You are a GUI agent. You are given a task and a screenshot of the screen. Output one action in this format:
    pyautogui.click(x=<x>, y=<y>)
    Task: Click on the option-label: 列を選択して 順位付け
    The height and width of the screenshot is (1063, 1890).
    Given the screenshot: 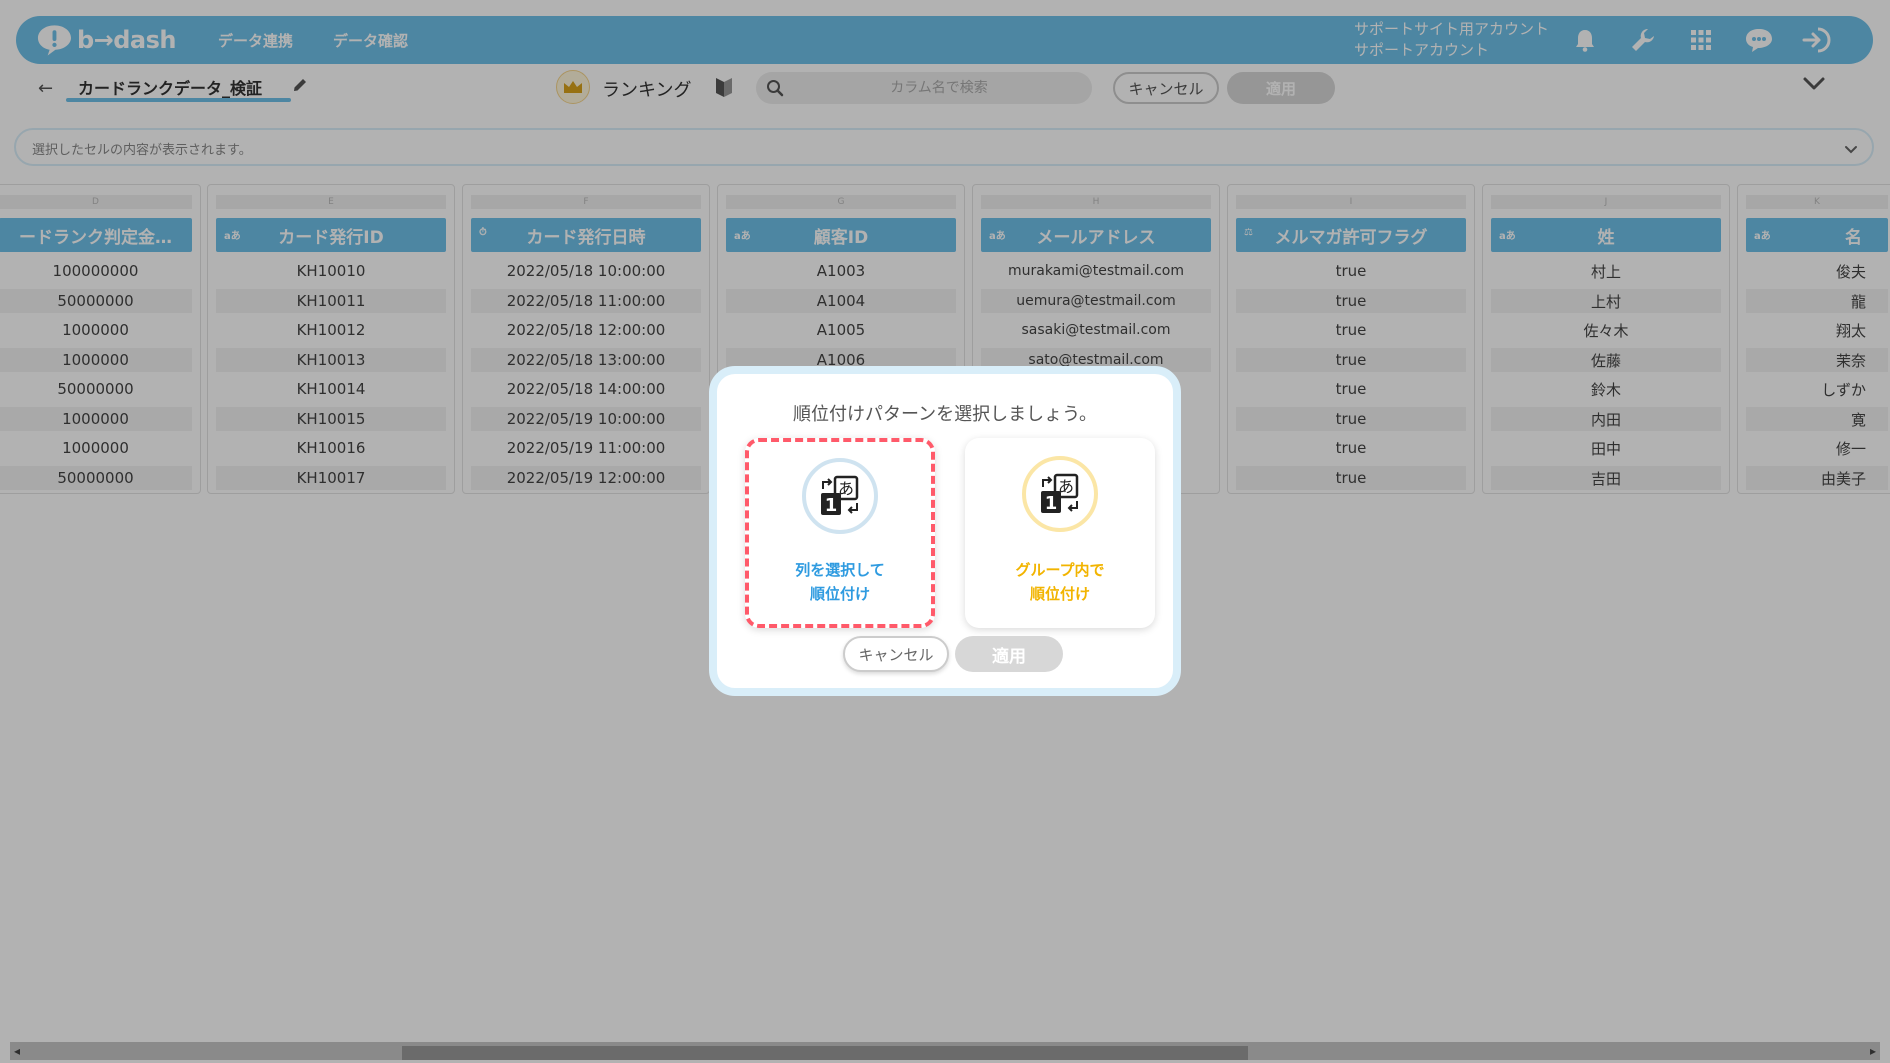 What is the action you would take?
    pyautogui.click(x=840, y=582)
    